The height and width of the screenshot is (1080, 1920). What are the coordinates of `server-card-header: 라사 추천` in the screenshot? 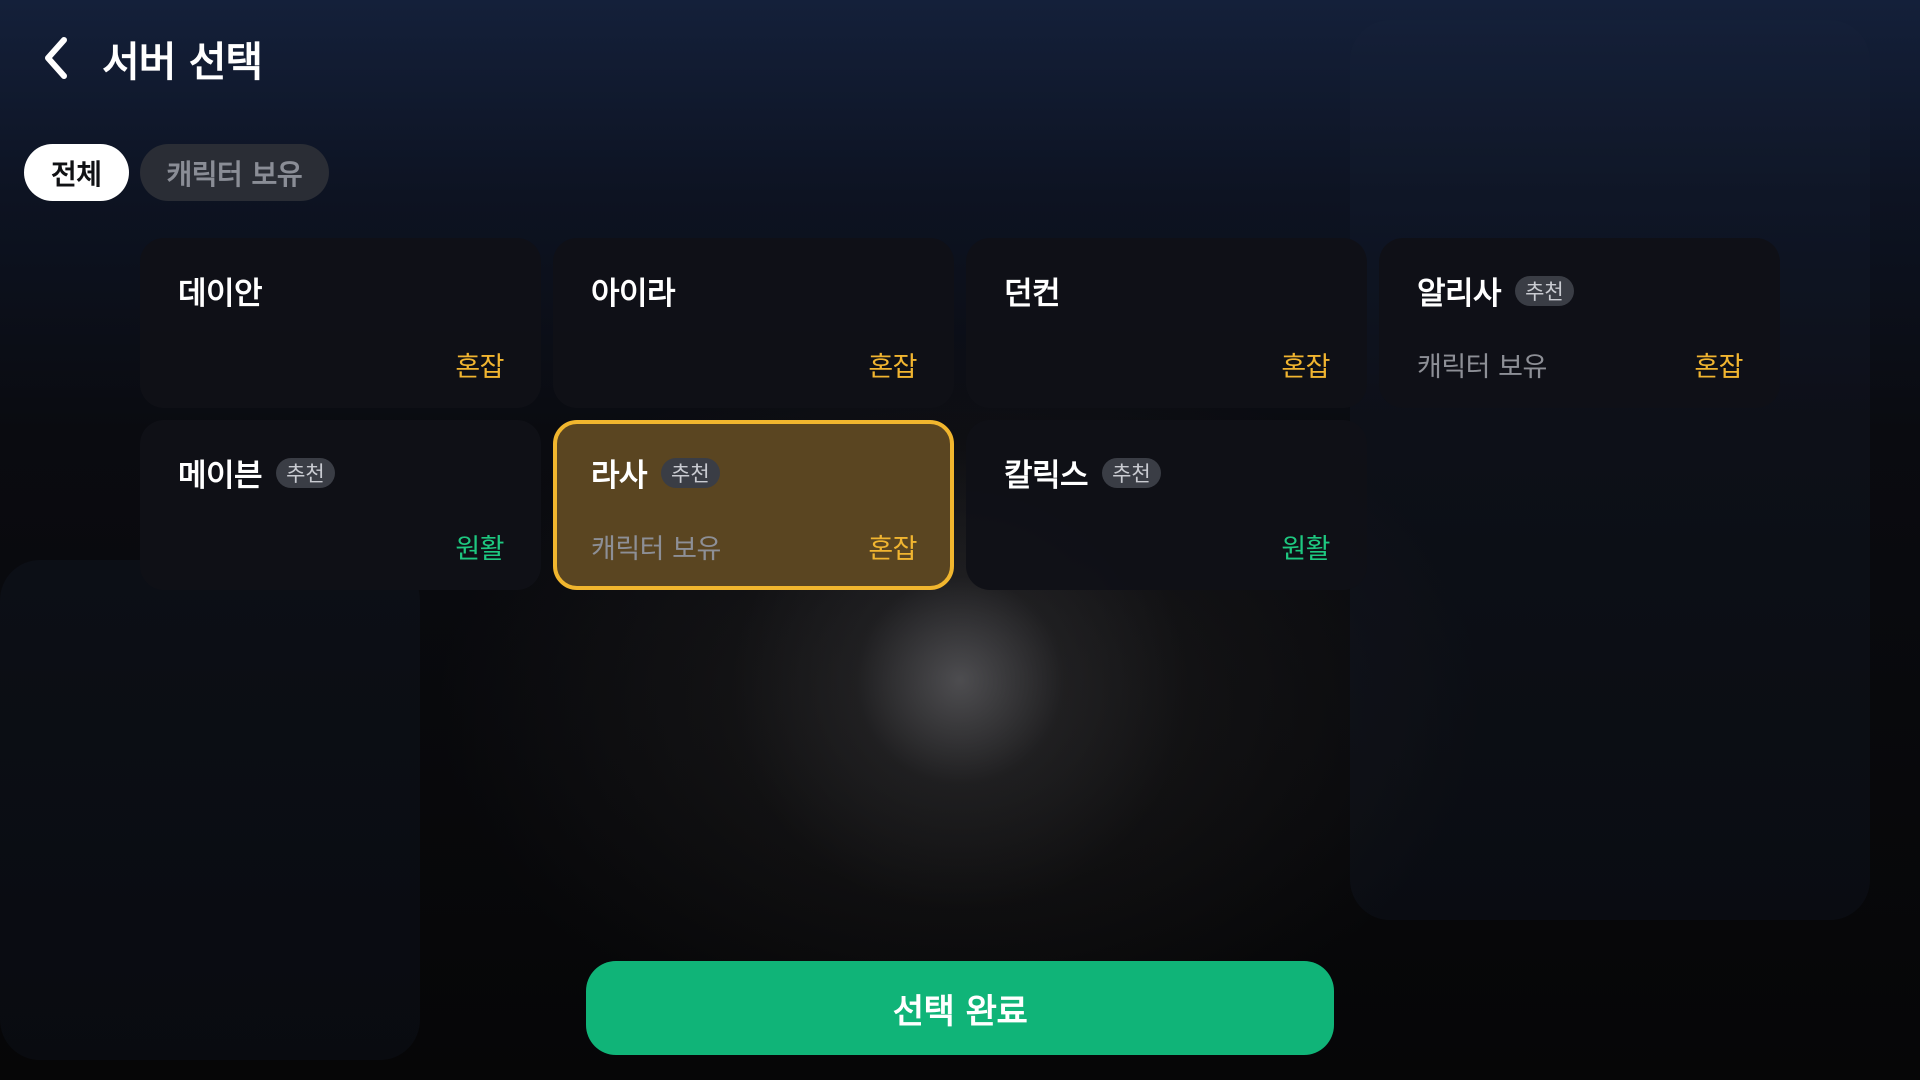 It's located at (655, 472).